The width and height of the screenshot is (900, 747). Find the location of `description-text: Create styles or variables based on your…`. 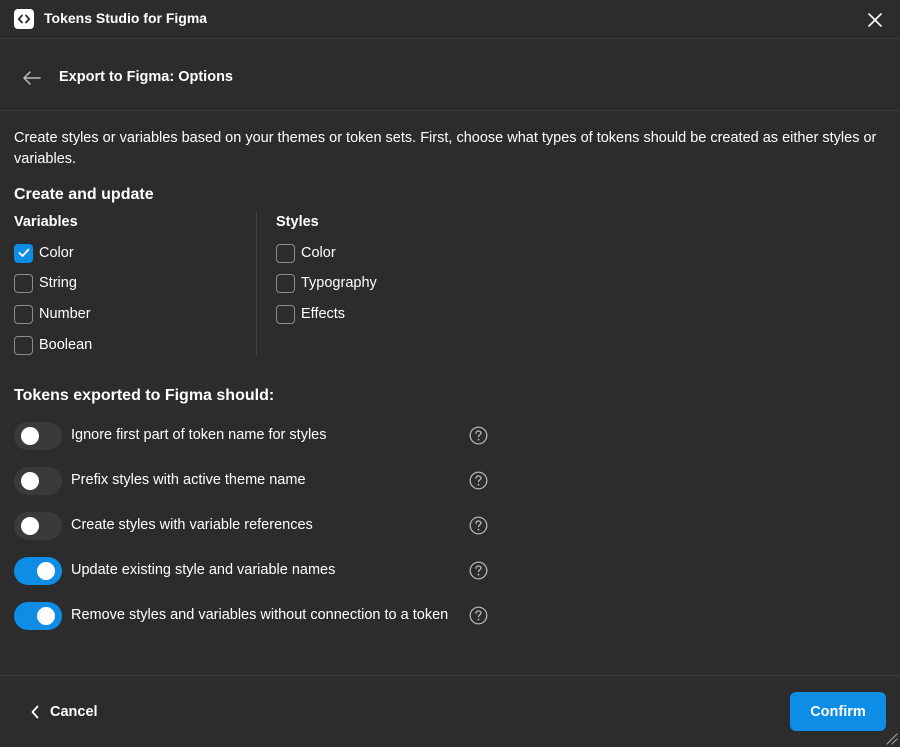

description-text: Create styles or variables based on your… is located at coordinates (445, 148).